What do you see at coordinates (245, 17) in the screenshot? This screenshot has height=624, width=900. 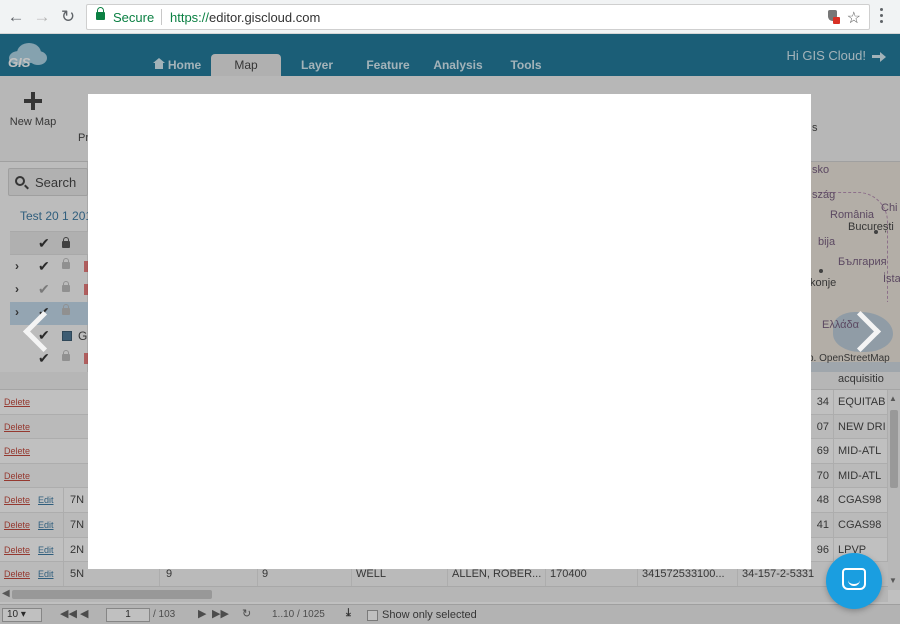 I see `url-text: https://editor.giscloud.com` at bounding box center [245, 17].